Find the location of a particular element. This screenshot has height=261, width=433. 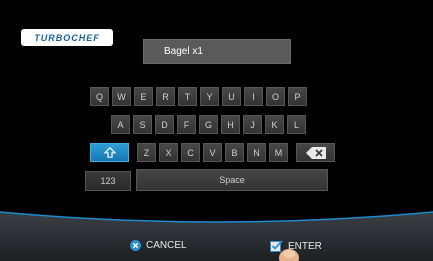

key-label: R is located at coordinates (165, 96).